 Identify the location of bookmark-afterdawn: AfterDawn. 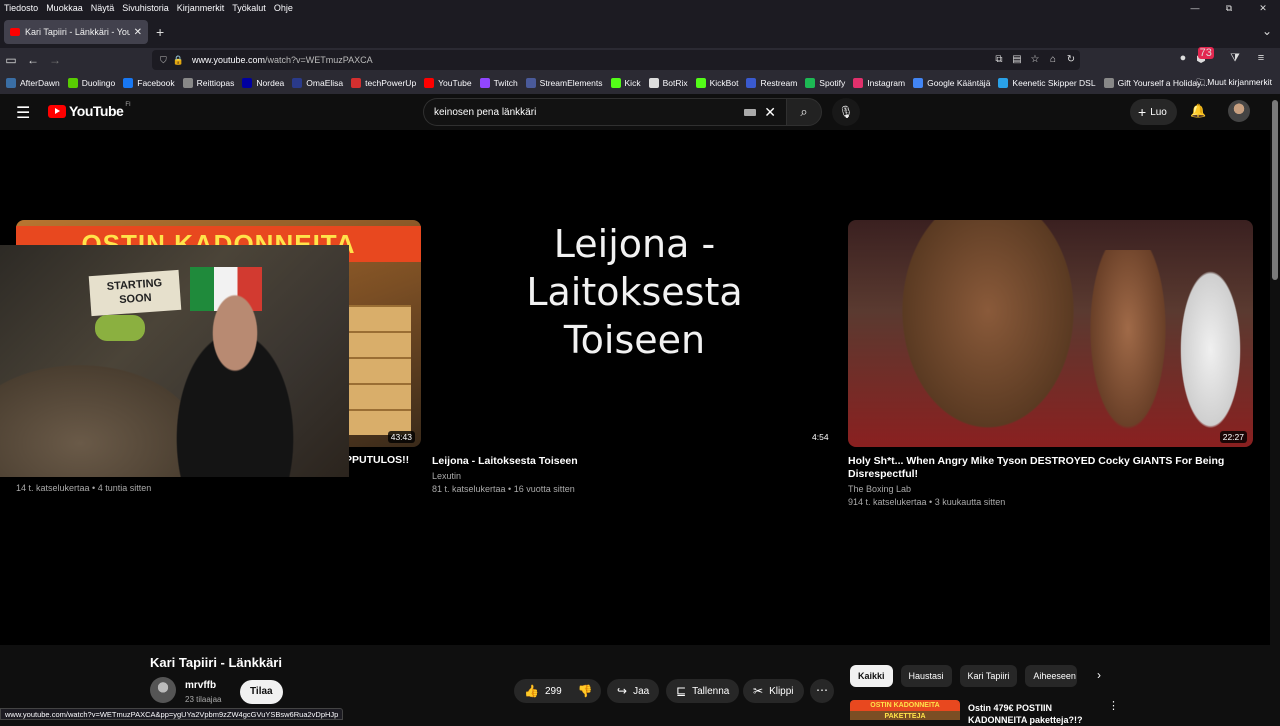
(33, 83).